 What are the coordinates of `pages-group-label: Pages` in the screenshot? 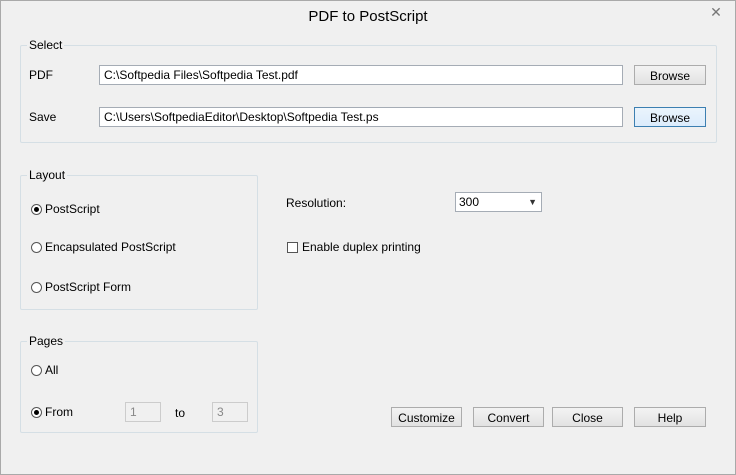 It's located at (46, 341).